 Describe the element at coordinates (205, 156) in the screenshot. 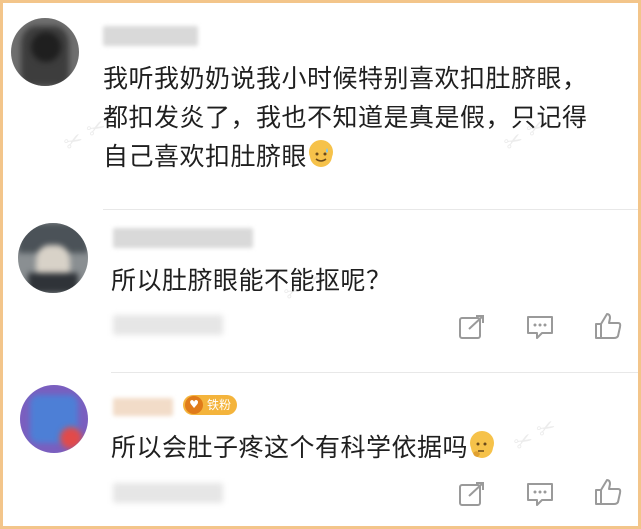

I see `comment-1-line-3-text: 自己喜欢扣肚脐眼` at that location.